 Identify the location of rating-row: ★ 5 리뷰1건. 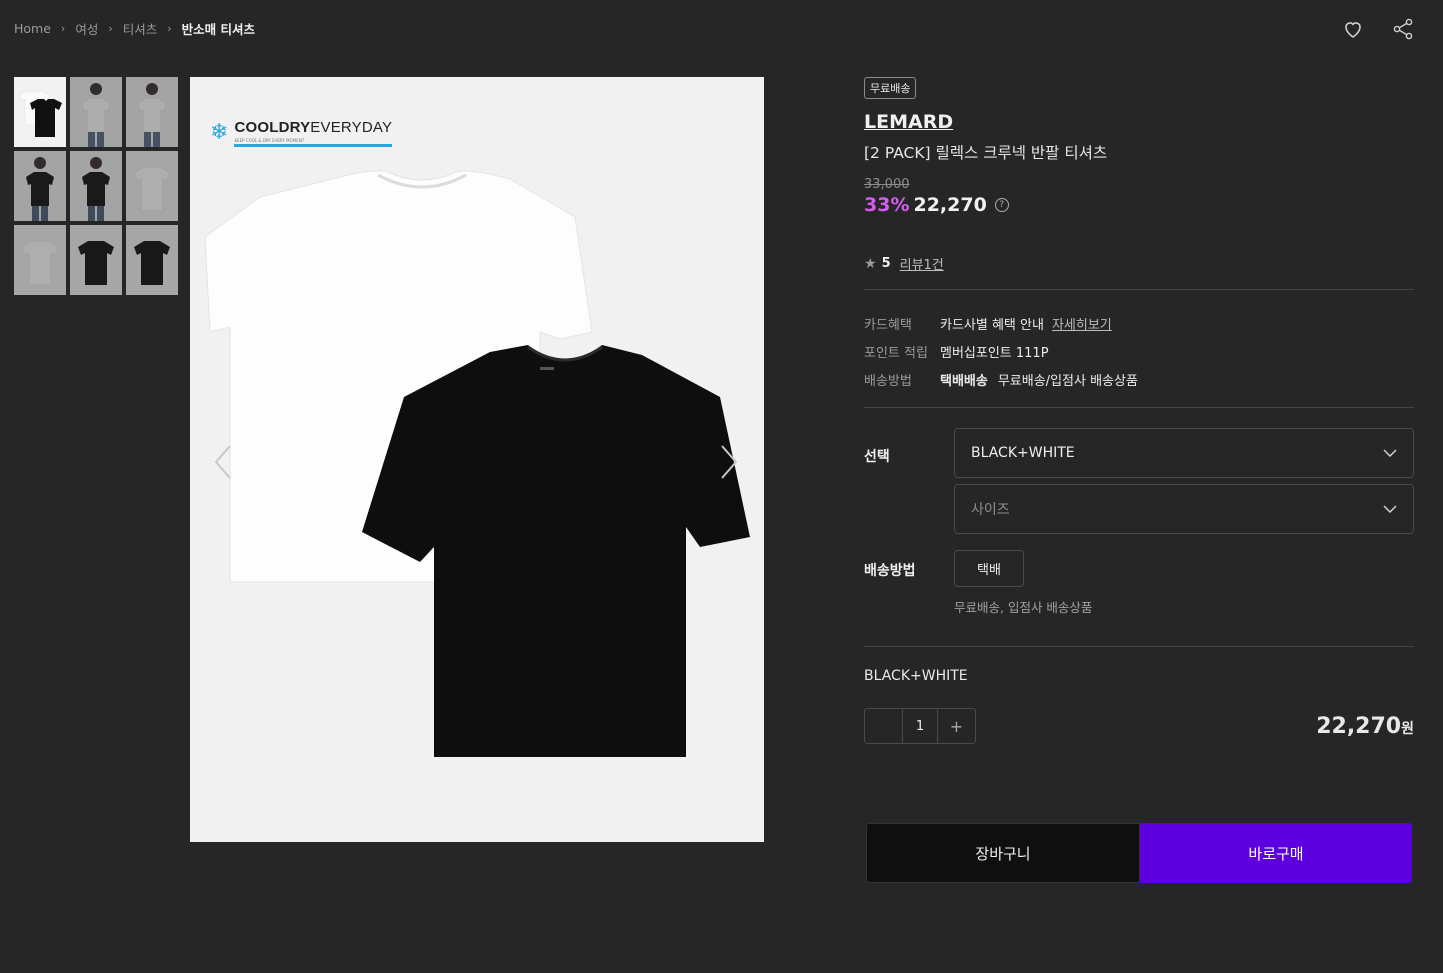
(1139, 264).